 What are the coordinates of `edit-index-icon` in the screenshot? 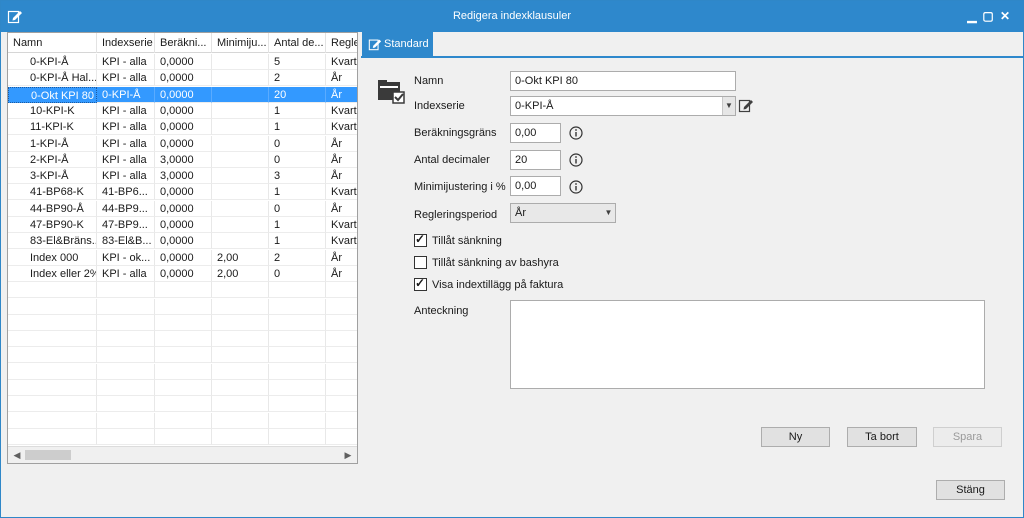 It's located at (746, 105).